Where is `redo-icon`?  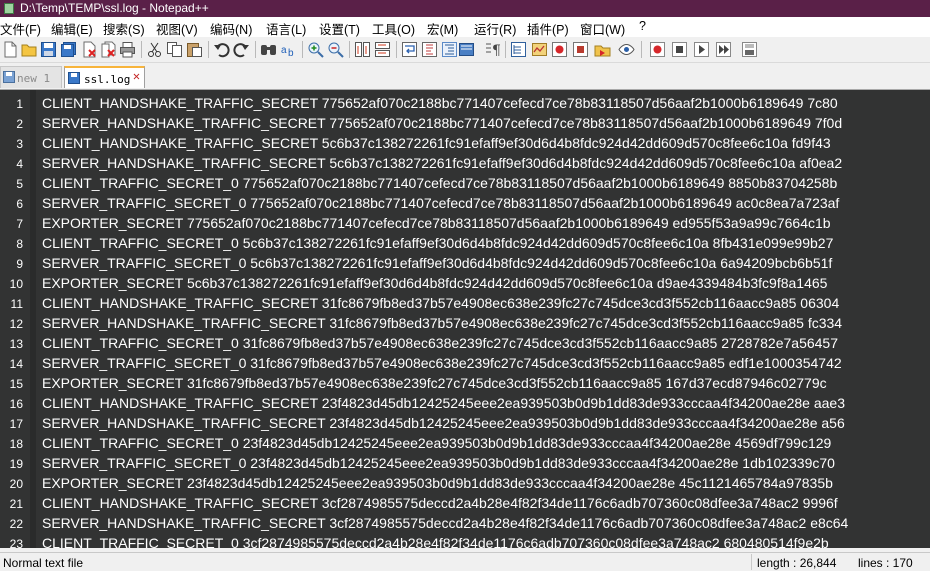
redo-icon is located at coordinates (241, 49).